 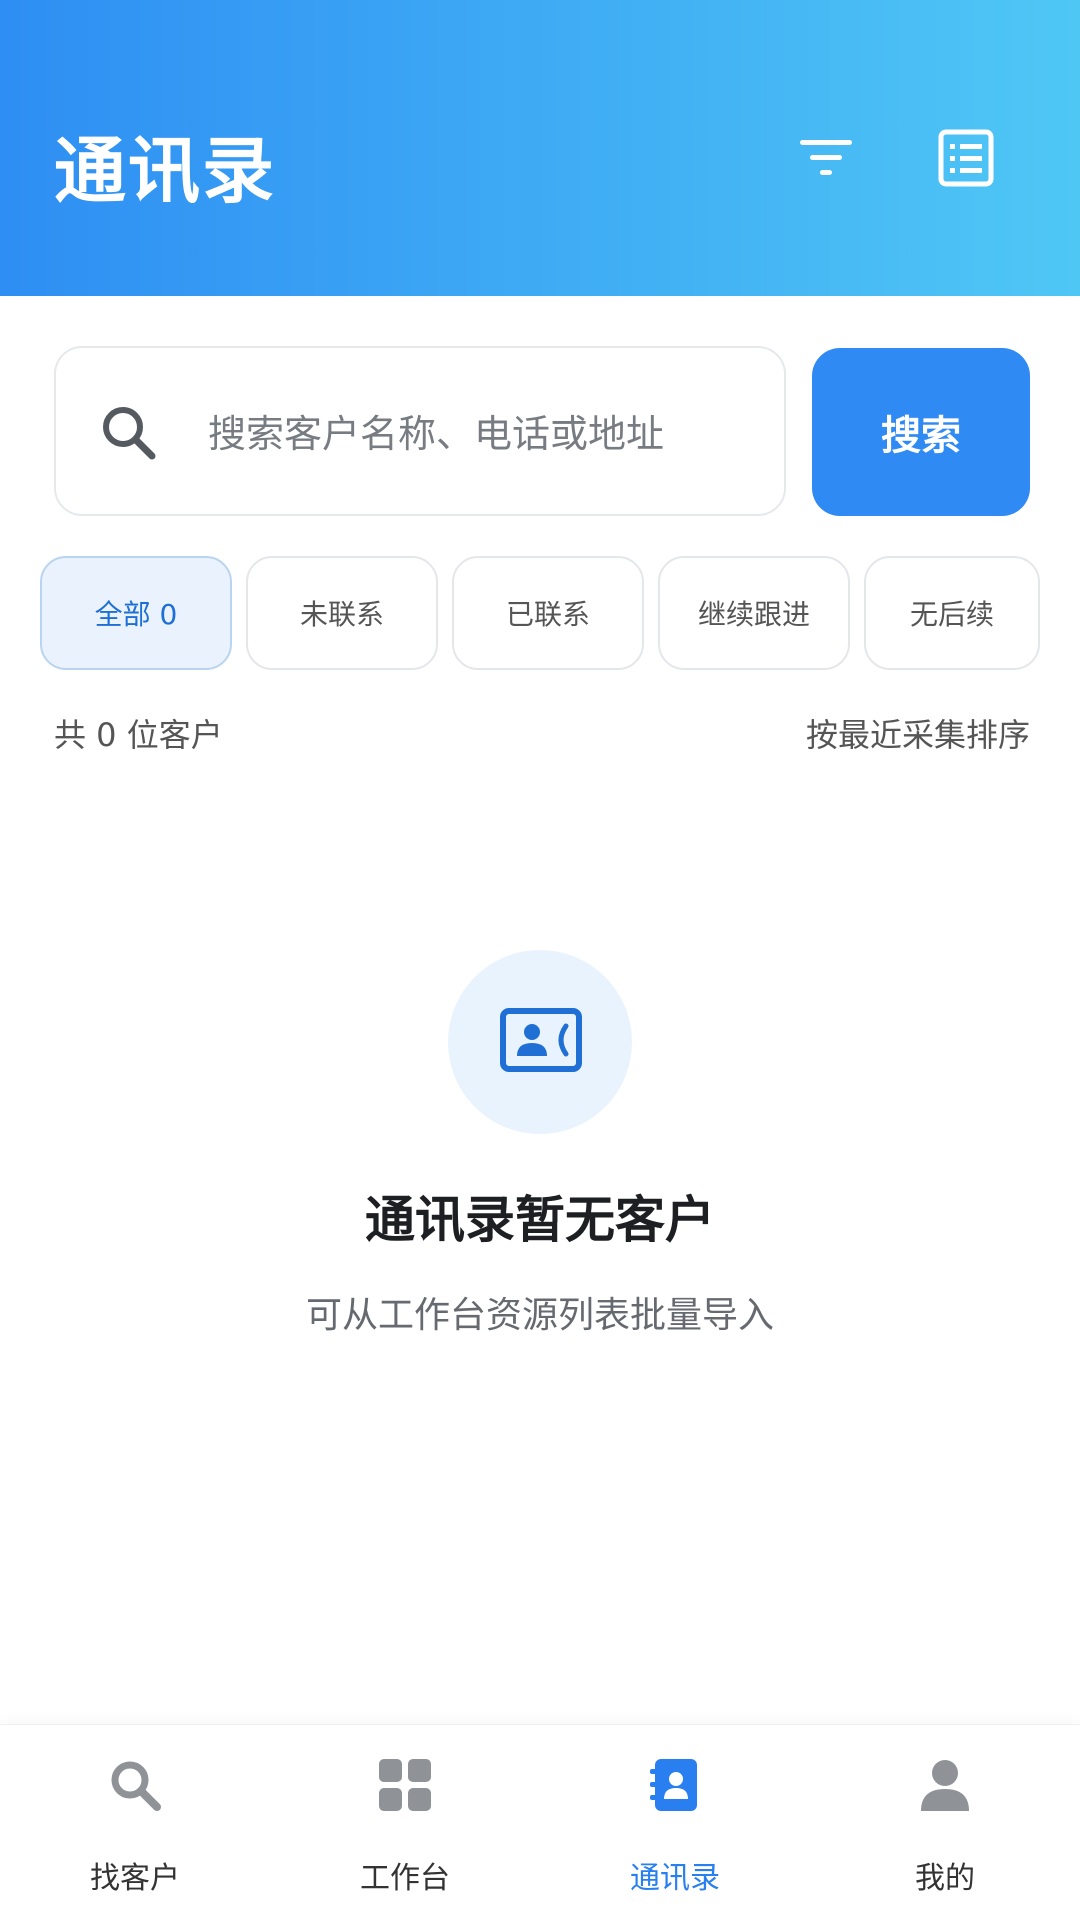 I want to click on nav-item-find-customers: 找客户, so click(x=135, y=1823).